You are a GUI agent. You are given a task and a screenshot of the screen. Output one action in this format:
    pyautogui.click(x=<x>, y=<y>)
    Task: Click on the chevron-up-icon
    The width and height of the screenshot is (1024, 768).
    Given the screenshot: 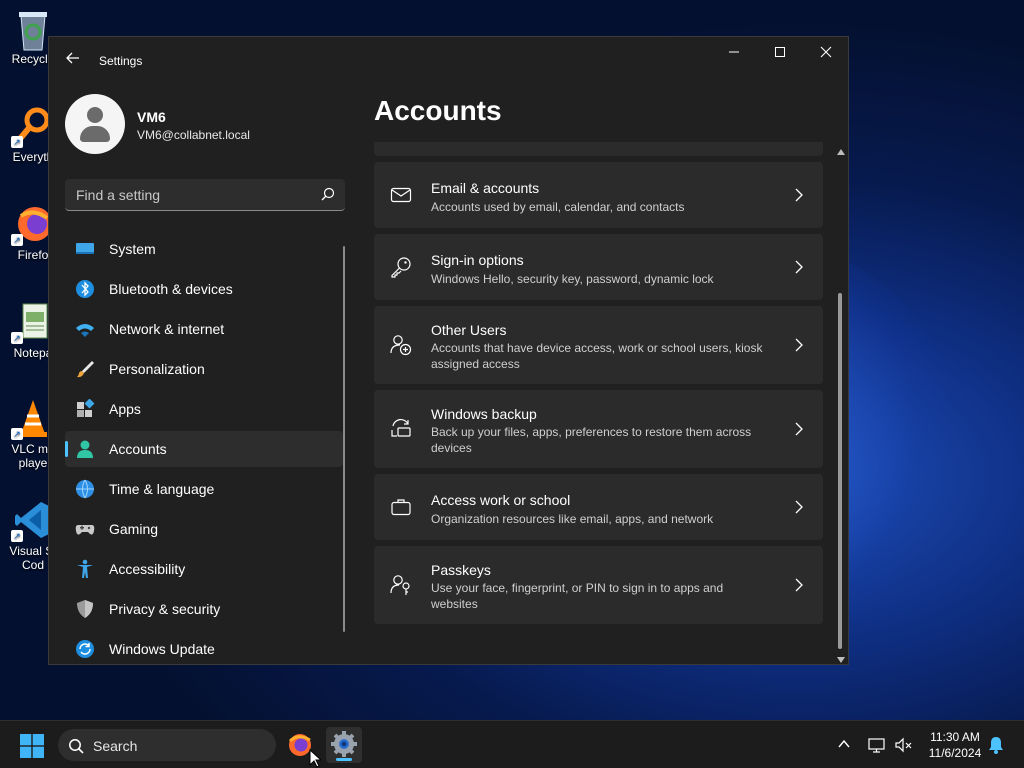 What is the action you would take?
    pyautogui.click(x=844, y=744)
    